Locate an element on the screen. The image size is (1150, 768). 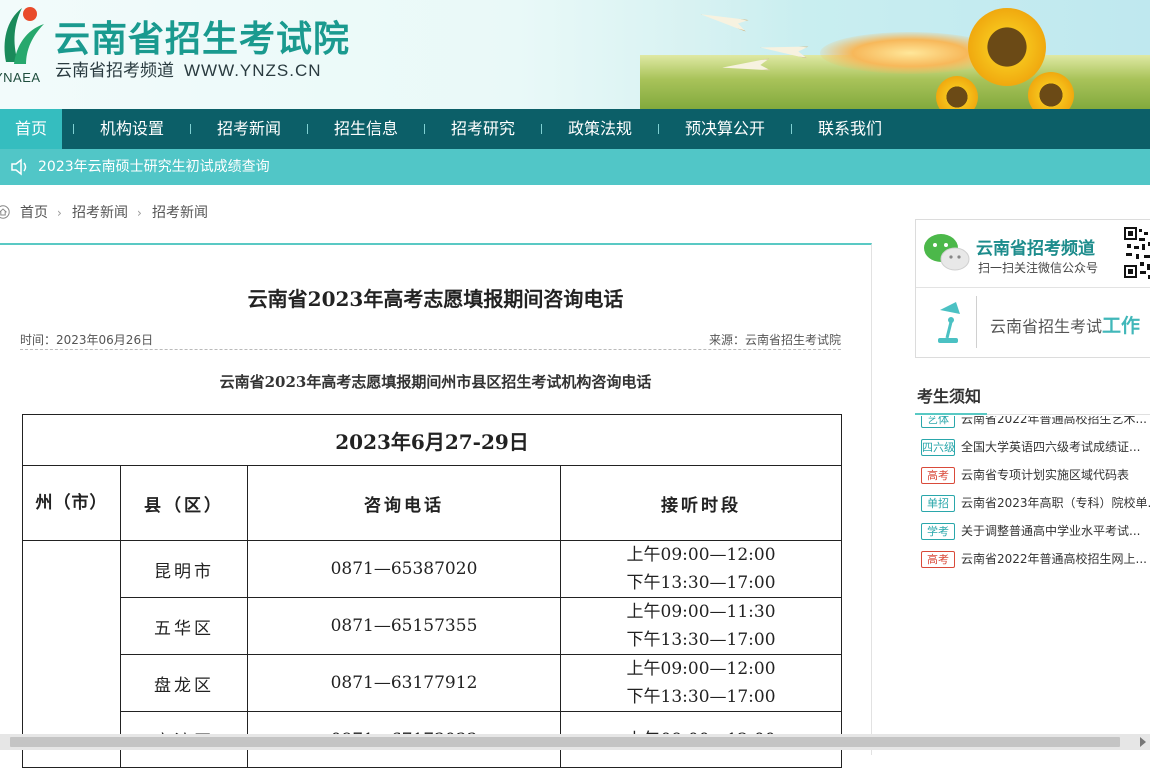
county-cell: 盘龙区 is located at coordinates (184, 683).